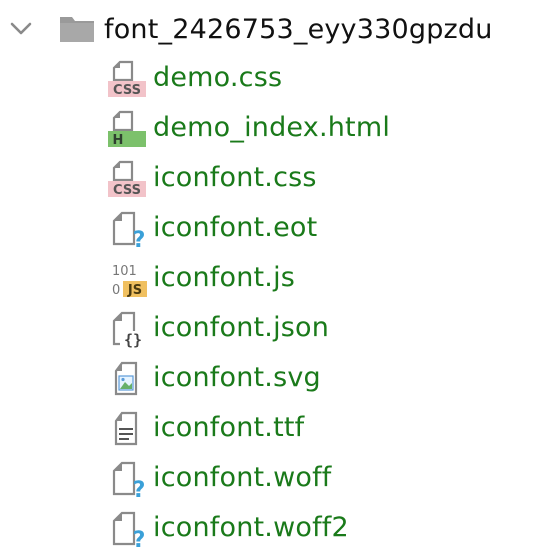 This screenshot has width=538, height=553. What do you see at coordinates (237, 377) in the screenshot?
I see `file-name: iconfont.svg` at bounding box center [237, 377].